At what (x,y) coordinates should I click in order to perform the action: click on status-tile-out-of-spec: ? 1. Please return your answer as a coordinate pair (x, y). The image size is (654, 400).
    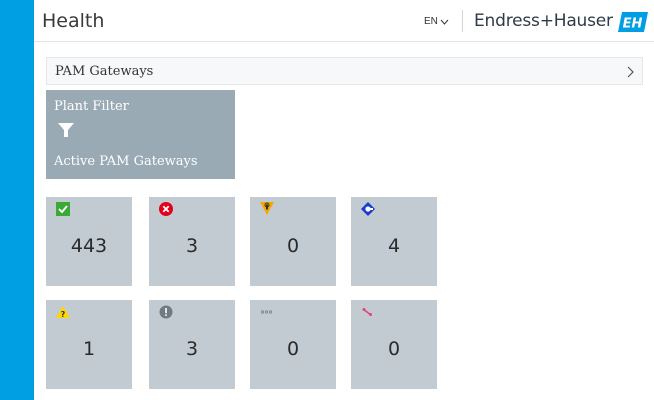
    Looking at the image, I should click on (89, 344).